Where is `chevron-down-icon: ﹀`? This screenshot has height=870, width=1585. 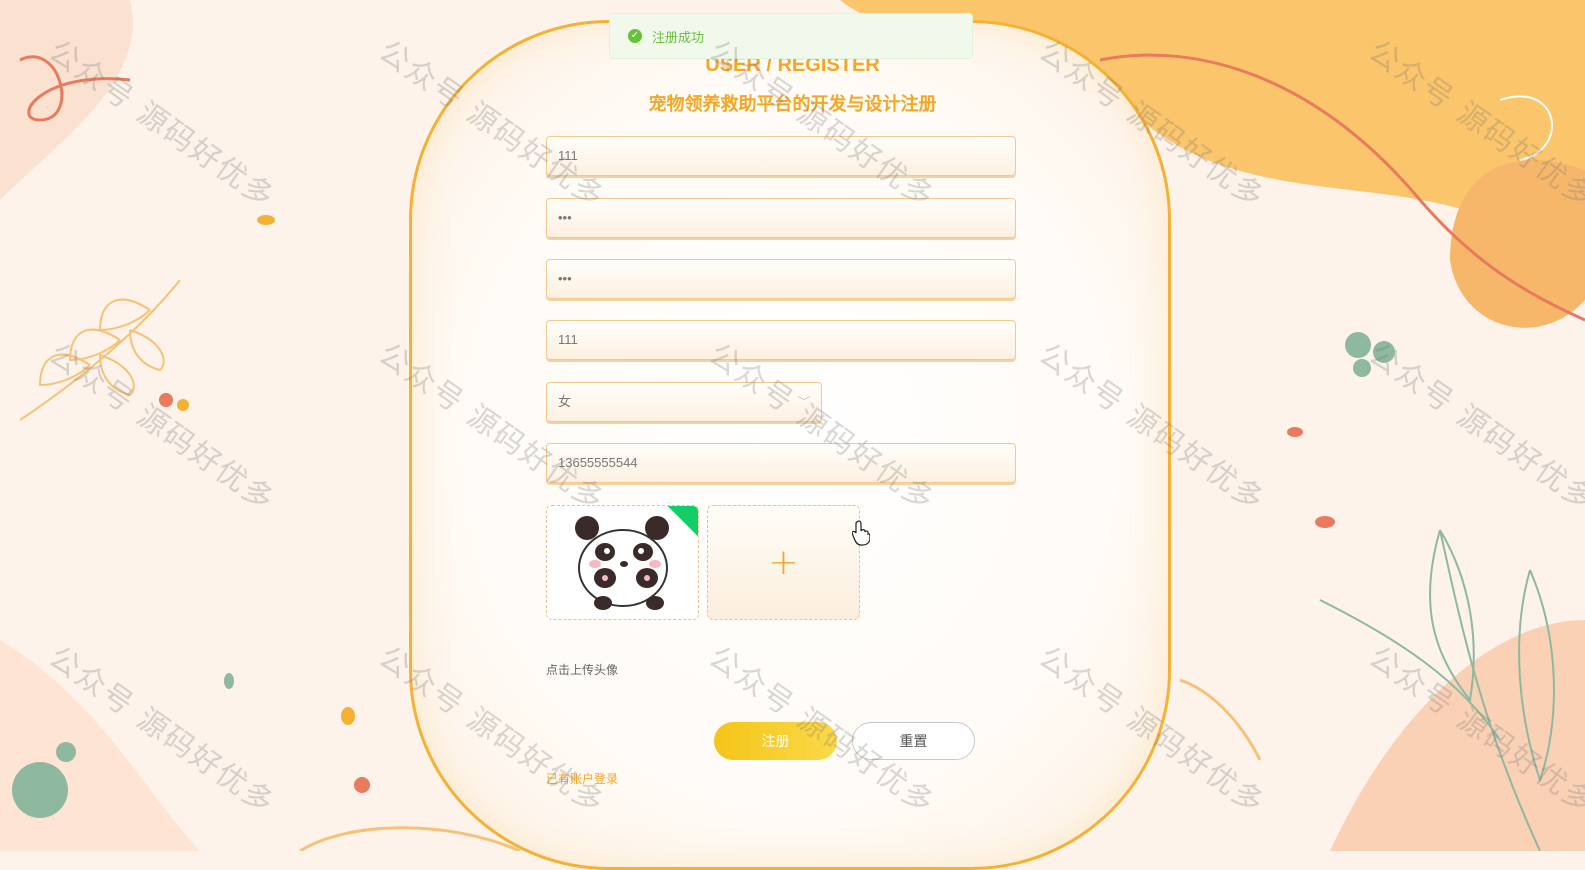
chevron-down-icon: ﹀ is located at coordinates (803, 402).